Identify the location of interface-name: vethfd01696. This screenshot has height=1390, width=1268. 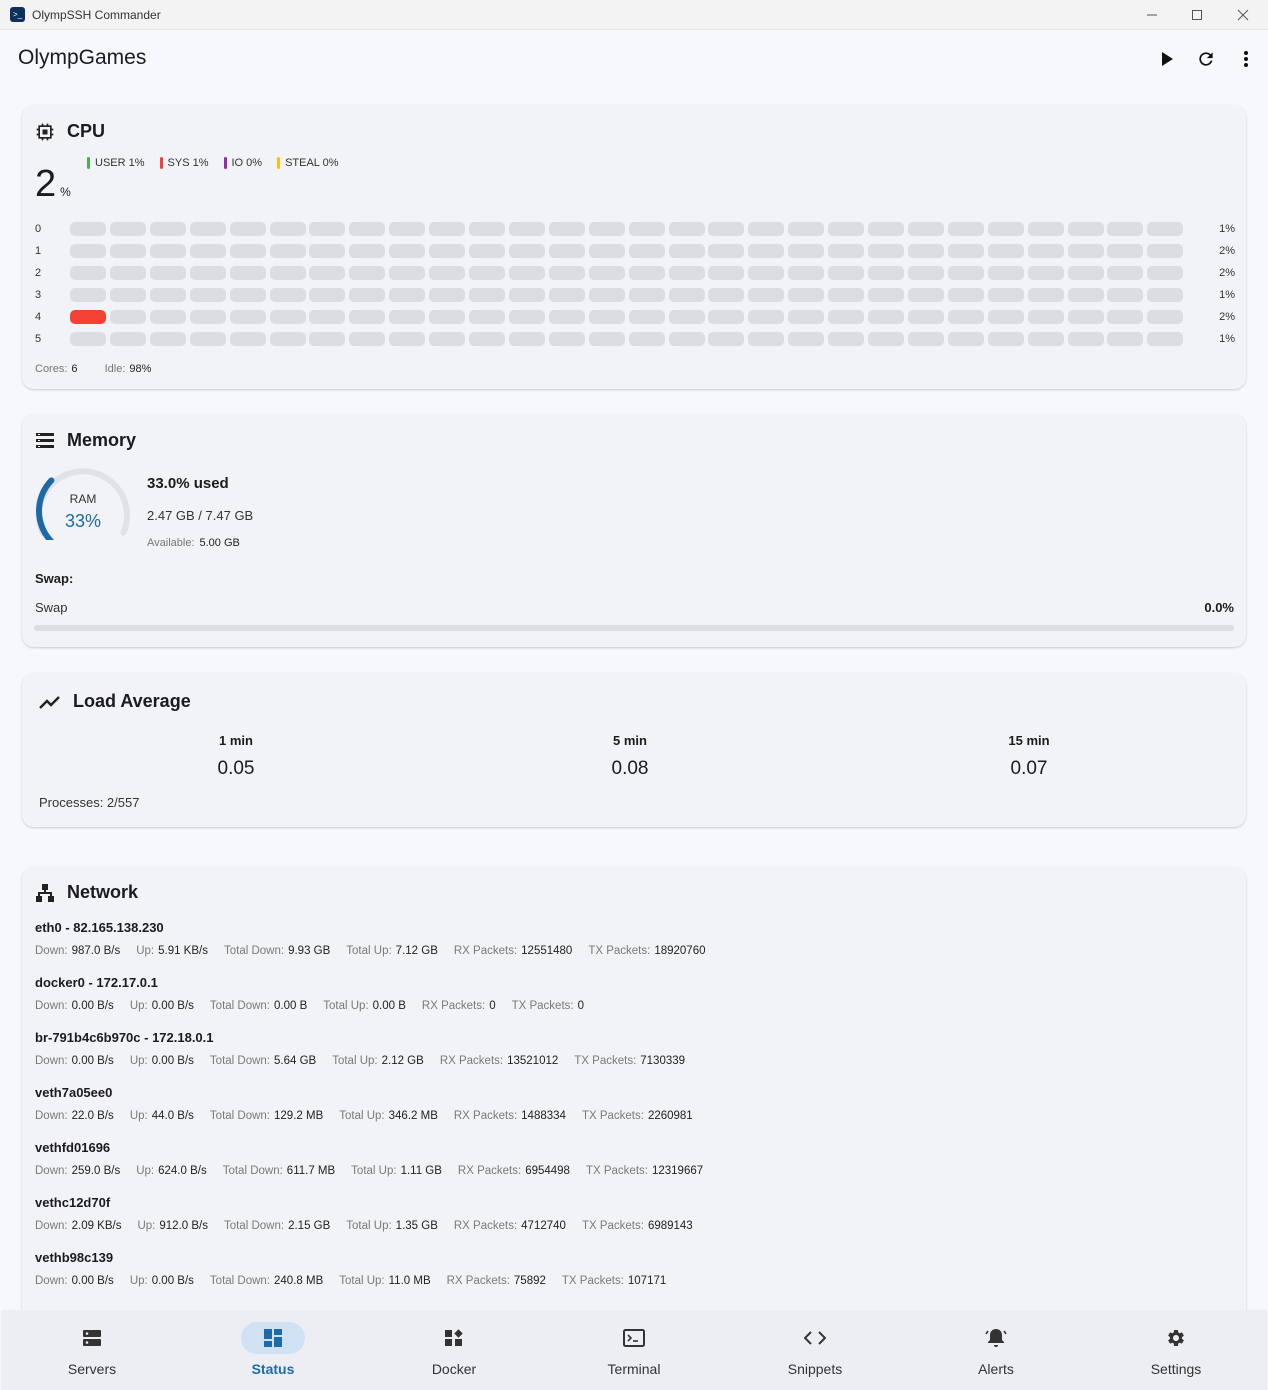
(73, 1147).